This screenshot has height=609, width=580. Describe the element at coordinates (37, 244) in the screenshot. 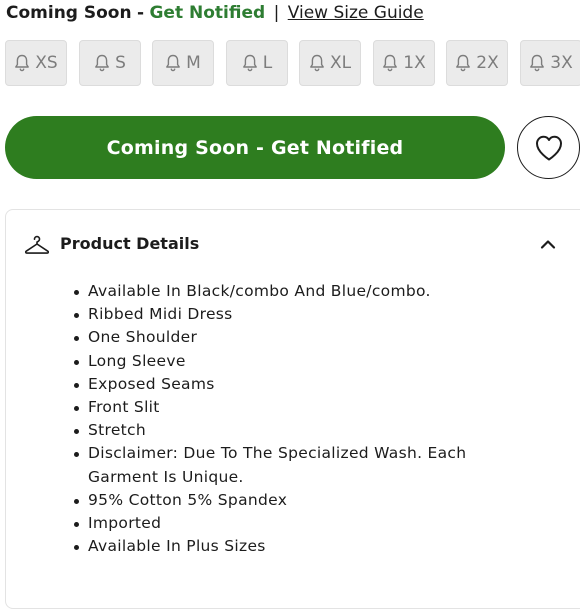

I see `hanger-icon` at that location.